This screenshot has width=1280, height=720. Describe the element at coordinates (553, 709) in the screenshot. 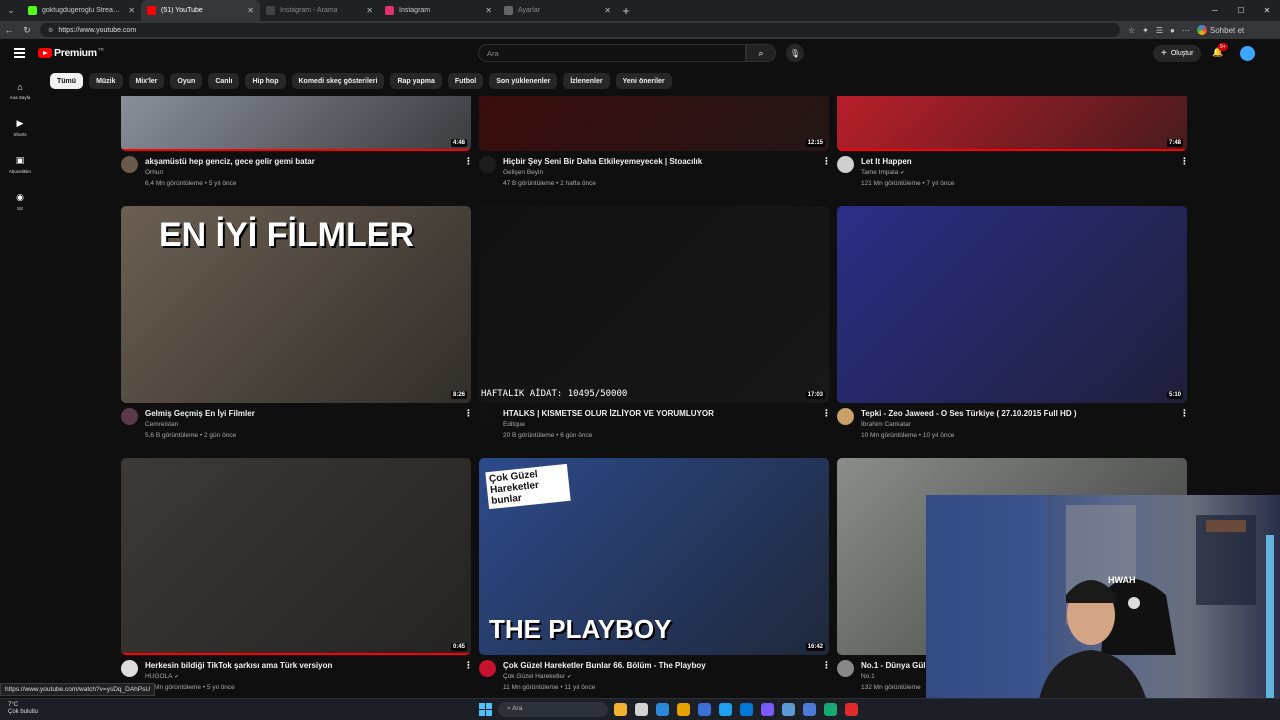

I see `taskbar-search: ⌕ Ara` at that location.